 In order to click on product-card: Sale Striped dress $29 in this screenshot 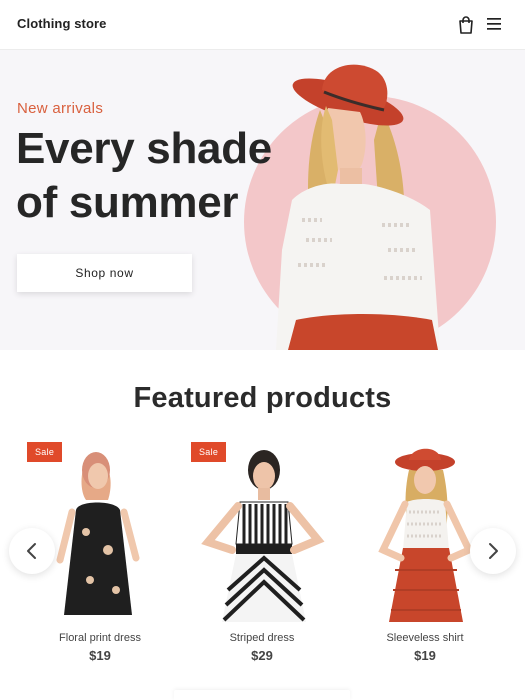, I will do `click(262, 555)`.